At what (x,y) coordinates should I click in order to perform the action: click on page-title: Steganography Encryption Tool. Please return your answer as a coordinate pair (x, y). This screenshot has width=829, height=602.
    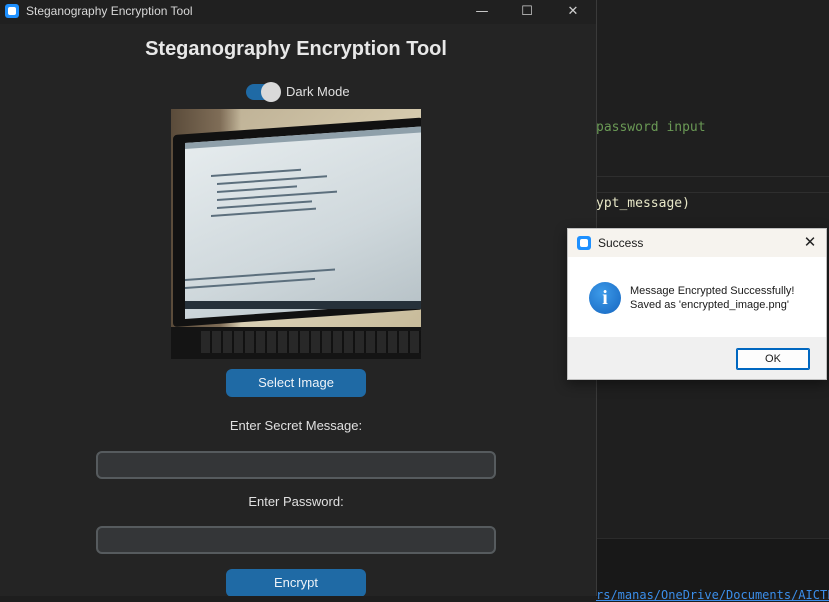
    Looking at the image, I should click on (296, 49).